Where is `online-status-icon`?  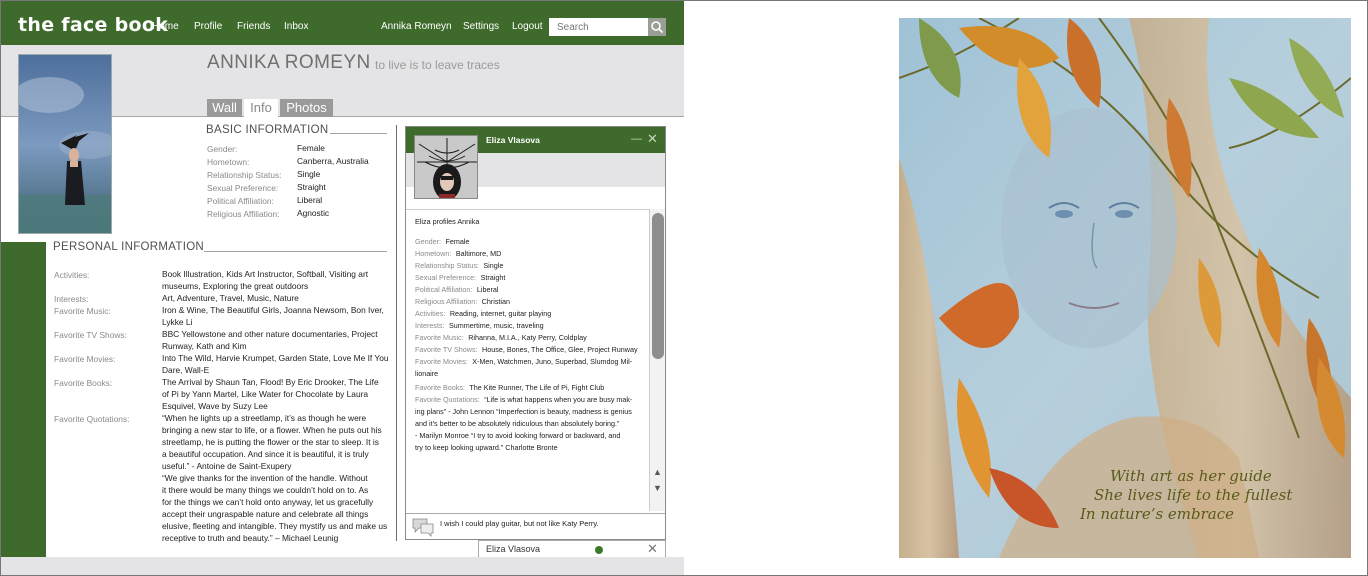 online-status-icon is located at coordinates (599, 550).